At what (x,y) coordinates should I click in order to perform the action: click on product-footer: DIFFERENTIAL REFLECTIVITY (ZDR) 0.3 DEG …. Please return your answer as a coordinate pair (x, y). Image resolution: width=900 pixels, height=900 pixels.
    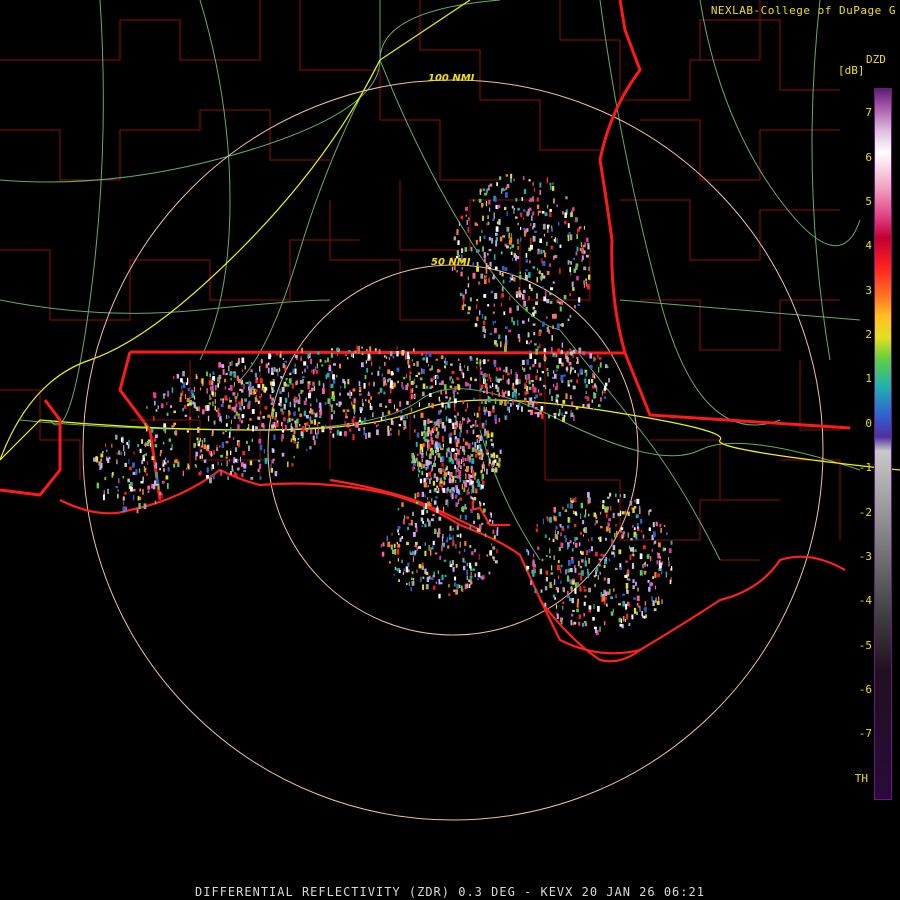
    Looking at the image, I should click on (450, 892).